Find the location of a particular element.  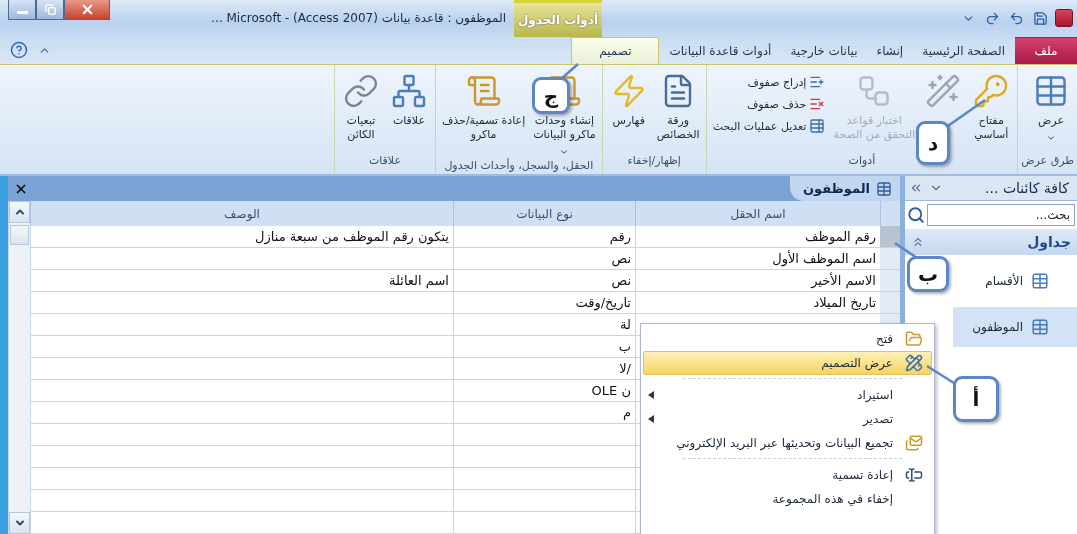

callout-label: د is located at coordinates (933, 143).